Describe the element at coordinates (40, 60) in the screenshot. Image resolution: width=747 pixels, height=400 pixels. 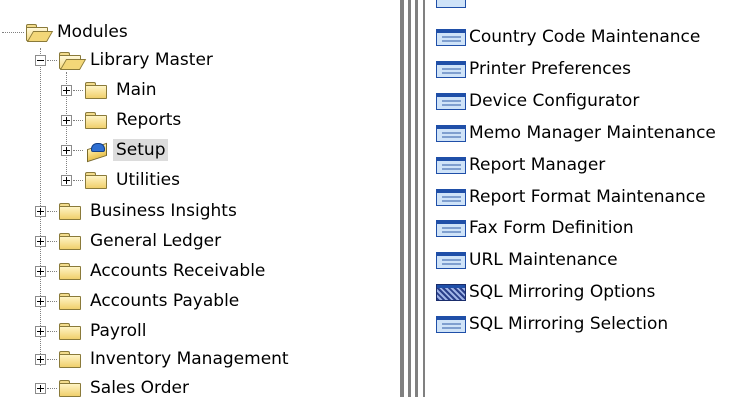
I see `collapse-toggle-icon` at that location.